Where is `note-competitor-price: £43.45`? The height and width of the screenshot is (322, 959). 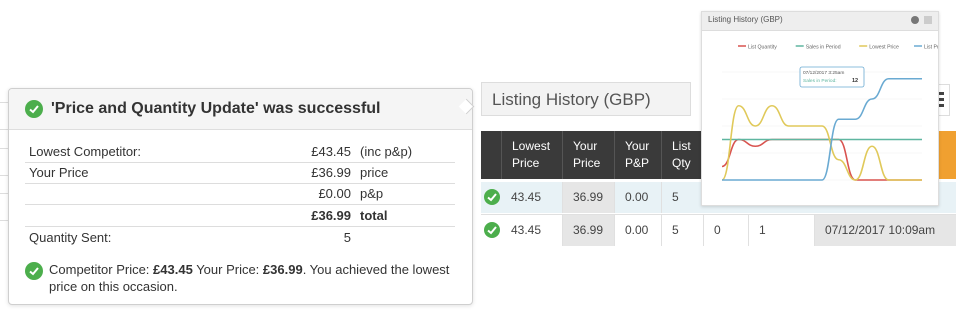
note-competitor-price: £43.45 is located at coordinates (173, 269).